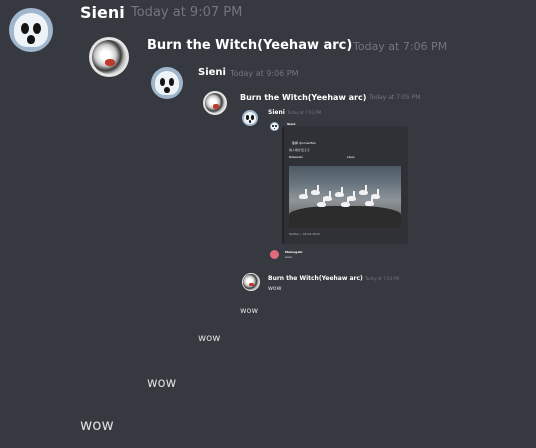  What do you see at coordinates (304, 143) in the screenshot?
I see `tweet-author: 魚卵 @omanfish` at bounding box center [304, 143].